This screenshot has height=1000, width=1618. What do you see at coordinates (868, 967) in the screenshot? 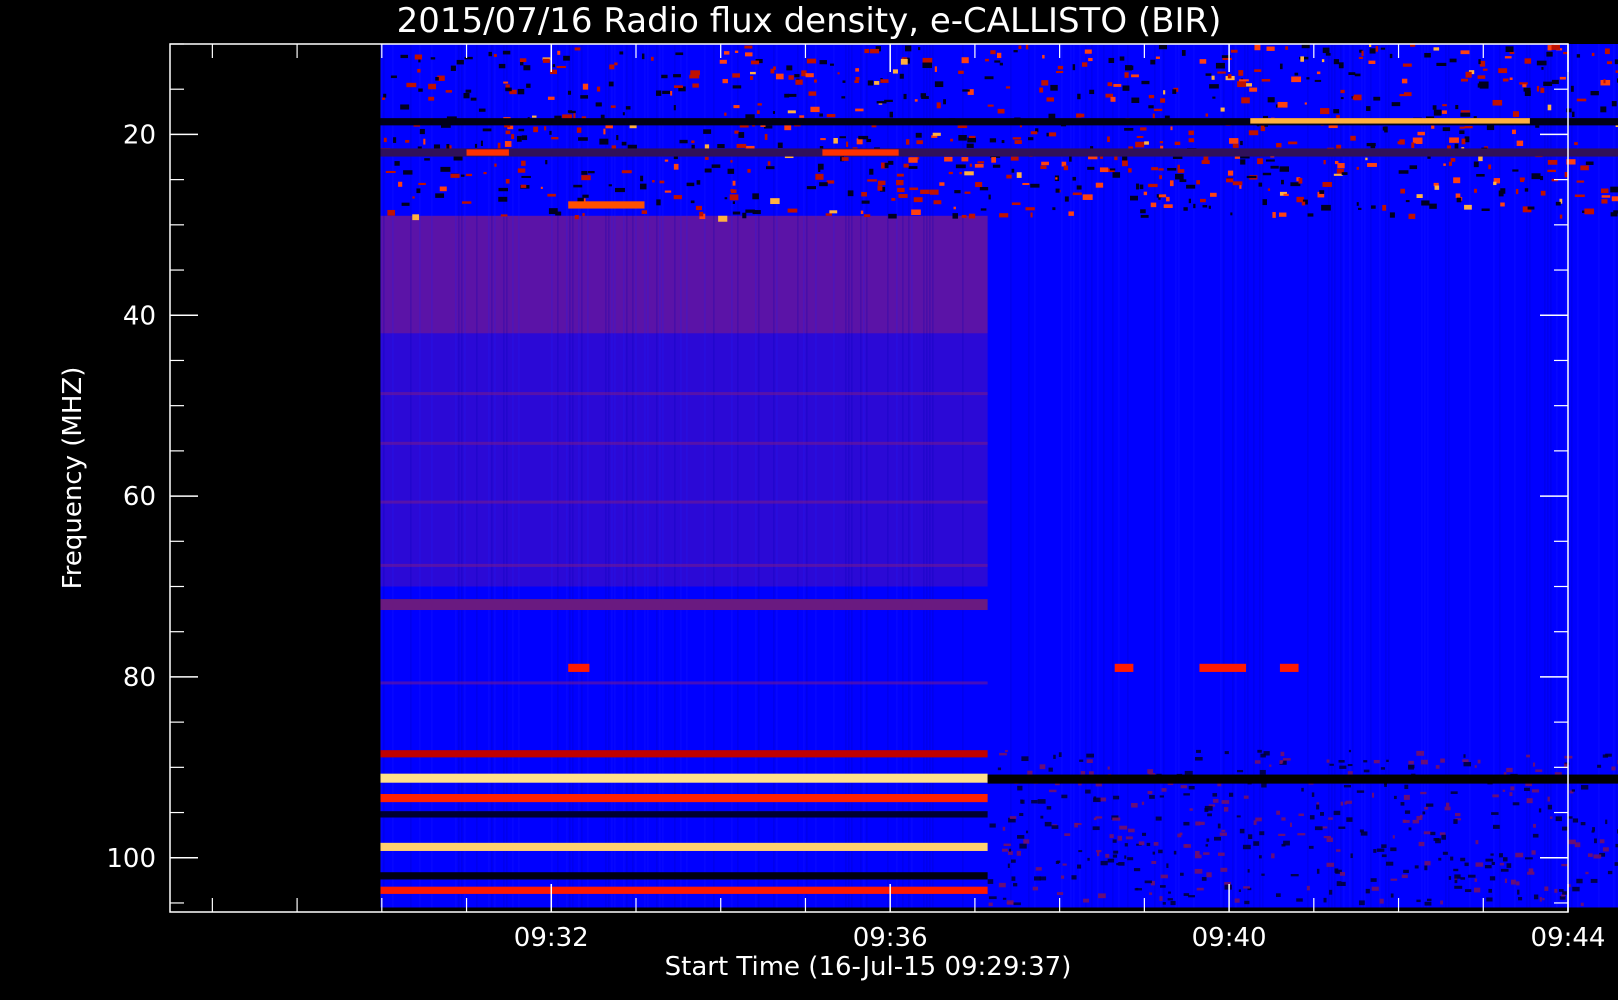
I see `x-axis-label: Start Time (16-Jul-15 09:29:37)` at bounding box center [868, 967].